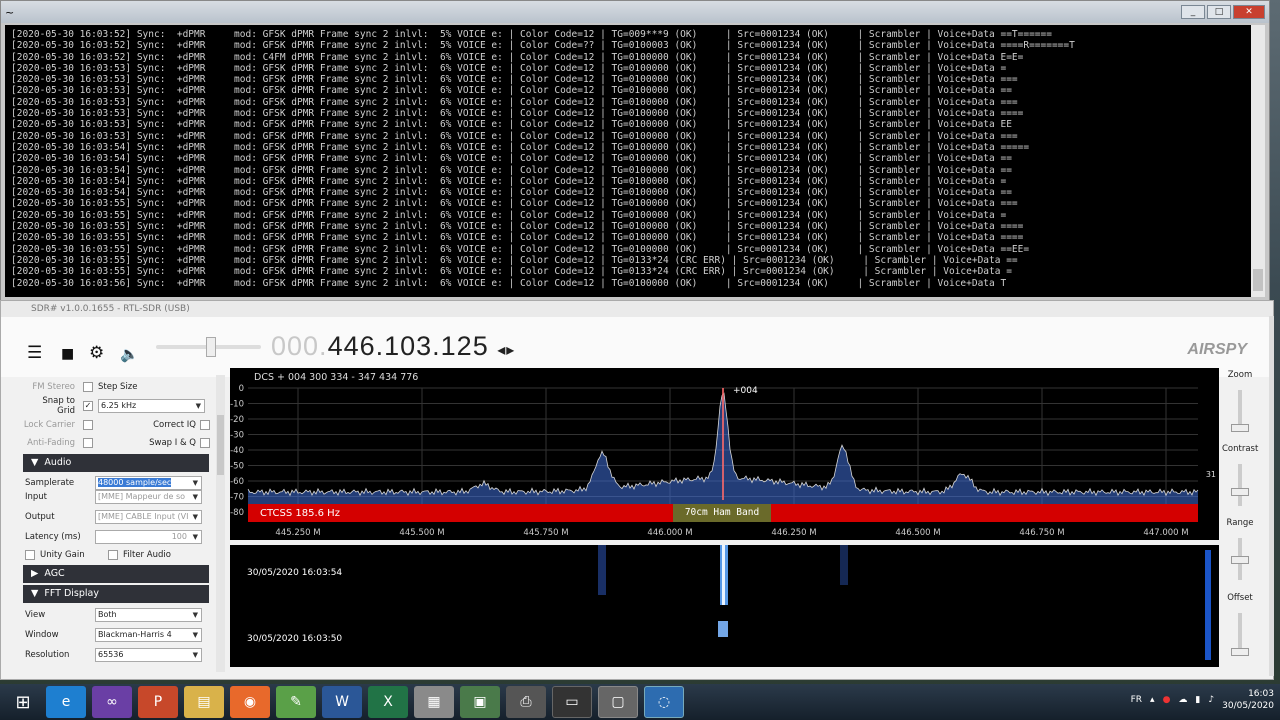  Describe the element at coordinates (618, 702) in the screenshot. I see `window-icon: ▢` at that location.